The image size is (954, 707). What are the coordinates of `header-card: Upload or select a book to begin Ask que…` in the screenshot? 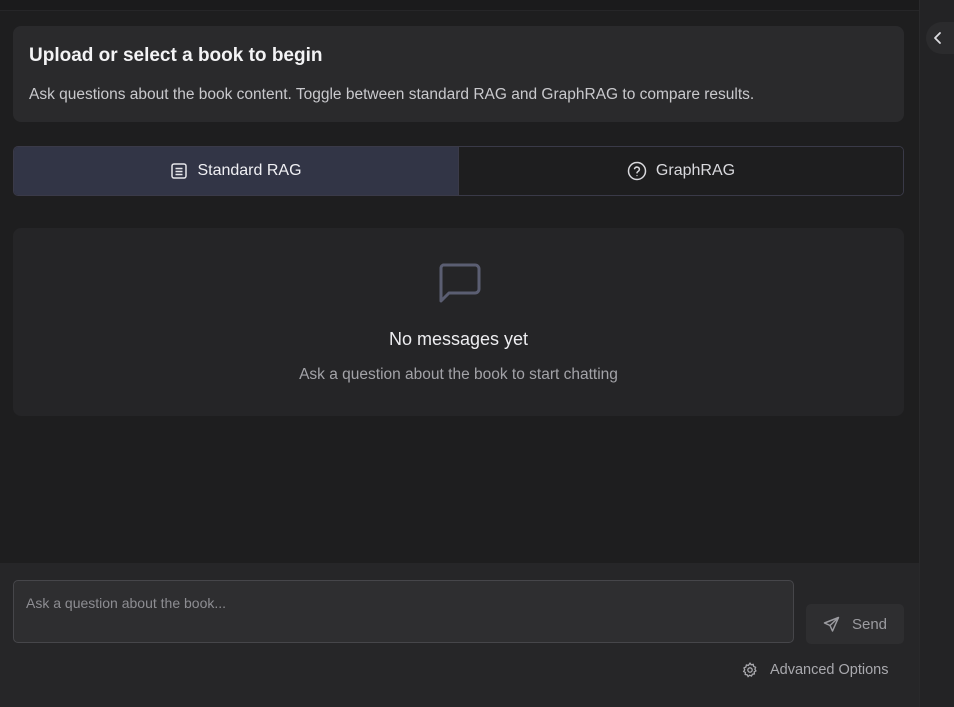 It's located at (458, 74).